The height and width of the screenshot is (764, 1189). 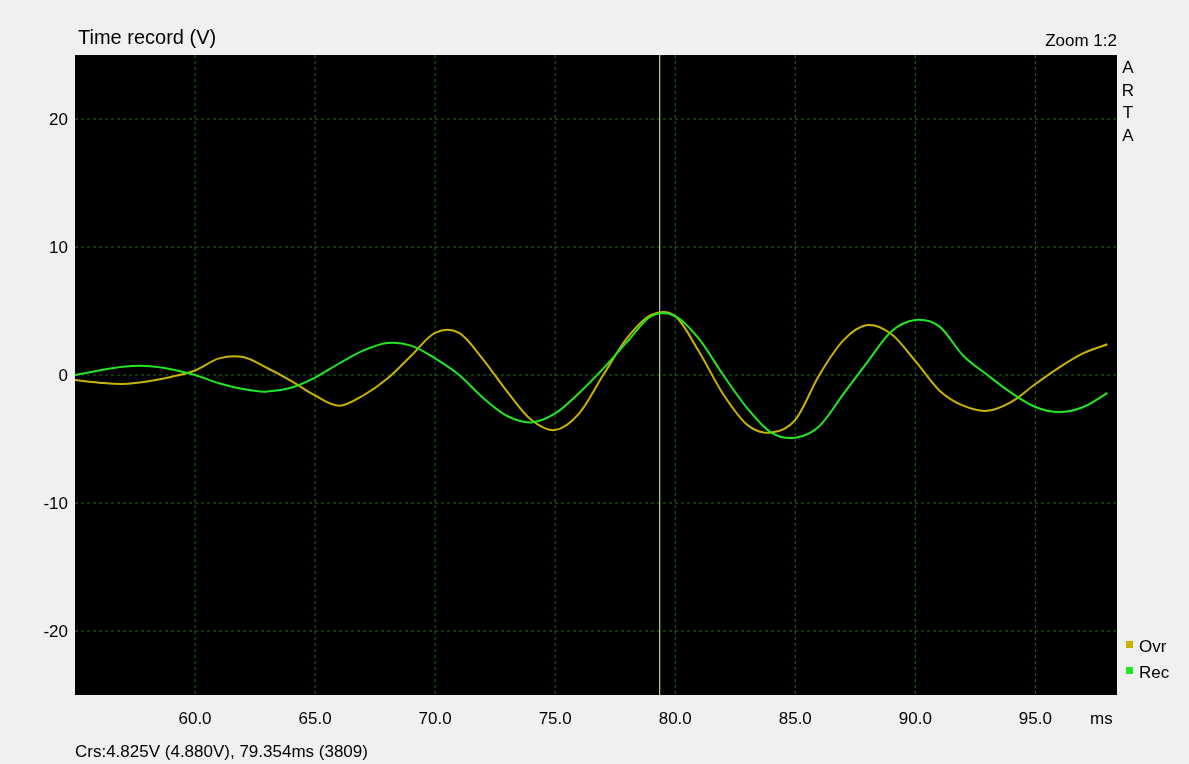 I want to click on legend-label: Rec, so click(x=1154, y=672).